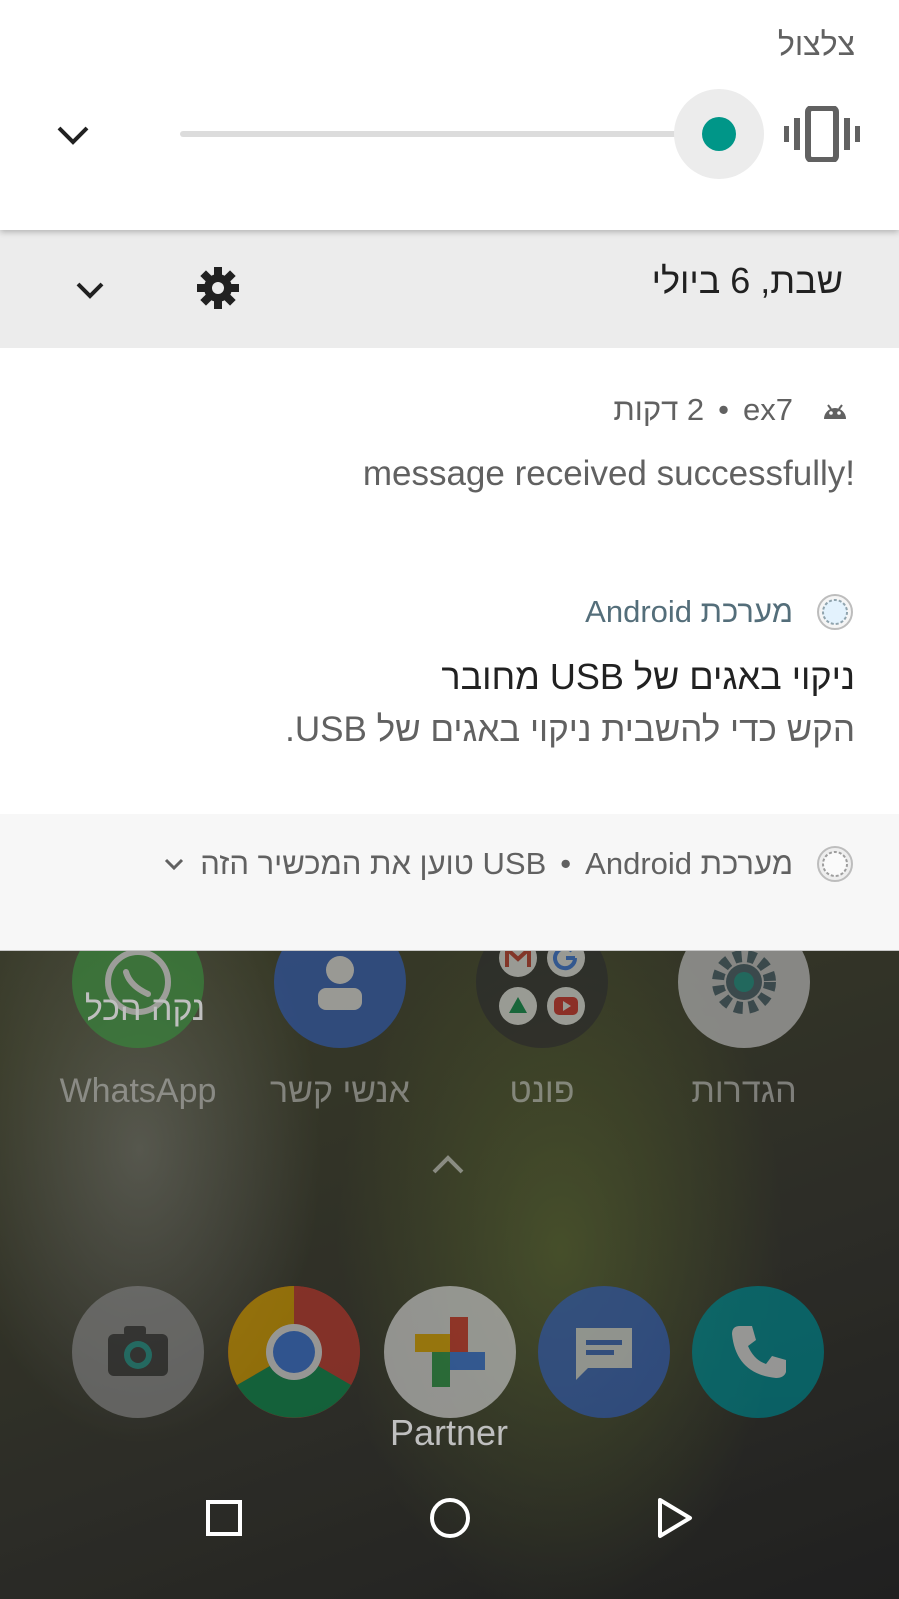 Image resolution: width=899 pixels, height=1599 pixels. Describe the element at coordinates (449, 115) in the screenshot. I see `volume-panel: צלצול` at that location.